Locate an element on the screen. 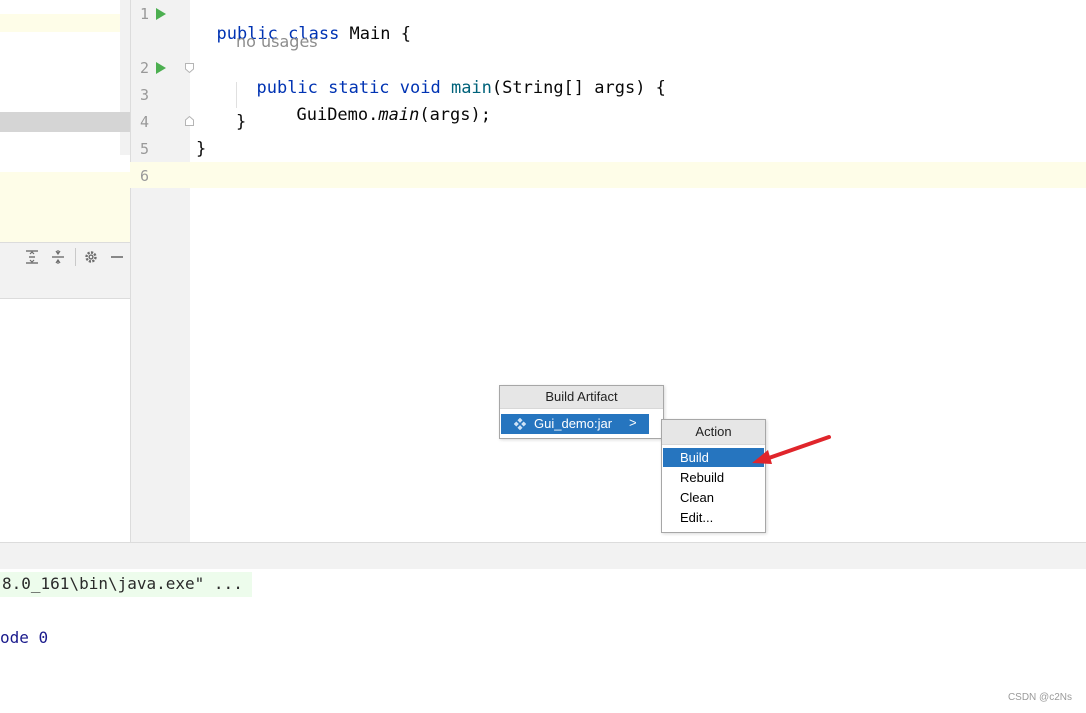 This screenshot has width=1086, height=713. project-panel-subheader is located at coordinates (65, 285).